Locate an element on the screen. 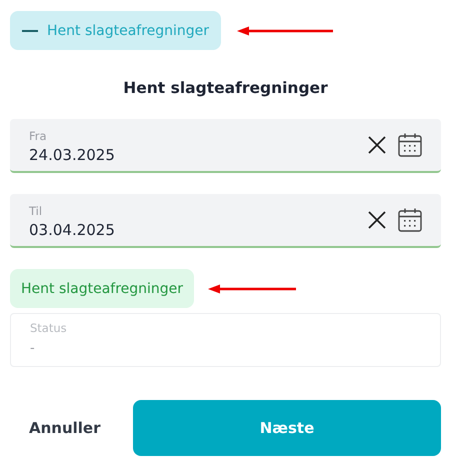  field-value: 24.03.2025 is located at coordinates (72, 155).